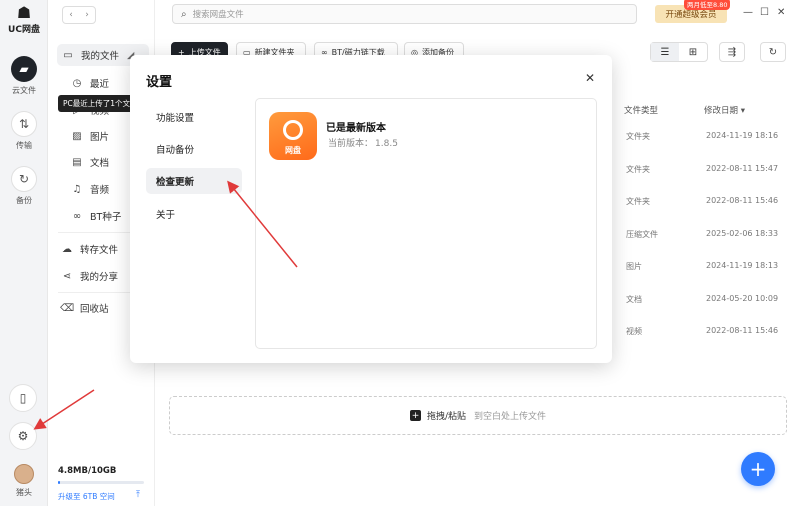 This screenshot has width=792, height=506. I want to click on backup-icon: ↻, so click(24, 179).